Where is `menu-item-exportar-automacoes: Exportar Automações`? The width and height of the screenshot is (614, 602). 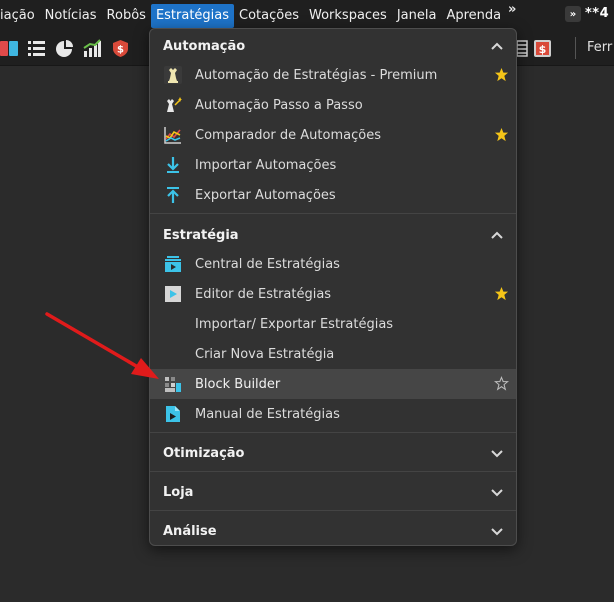 menu-item-exportar-automacoes: Exportar Automações is located at coordinates (333, 195).